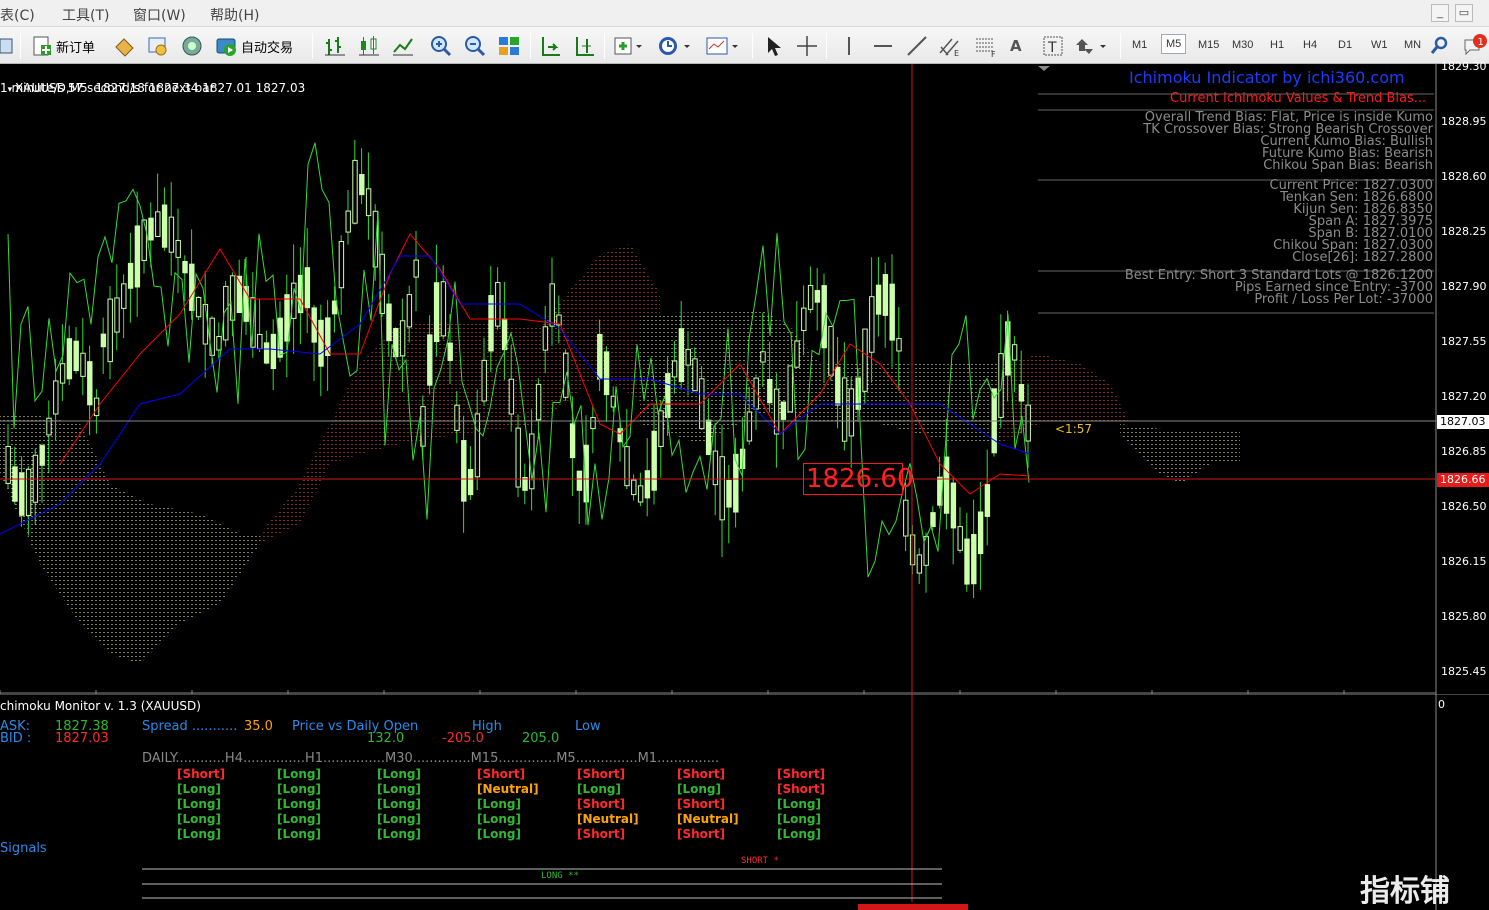 The width and height of the screenshot is (1489, 910). Describe the element at coordinates (1440, 46) in the screenshot. I see `search-icon` at that location.